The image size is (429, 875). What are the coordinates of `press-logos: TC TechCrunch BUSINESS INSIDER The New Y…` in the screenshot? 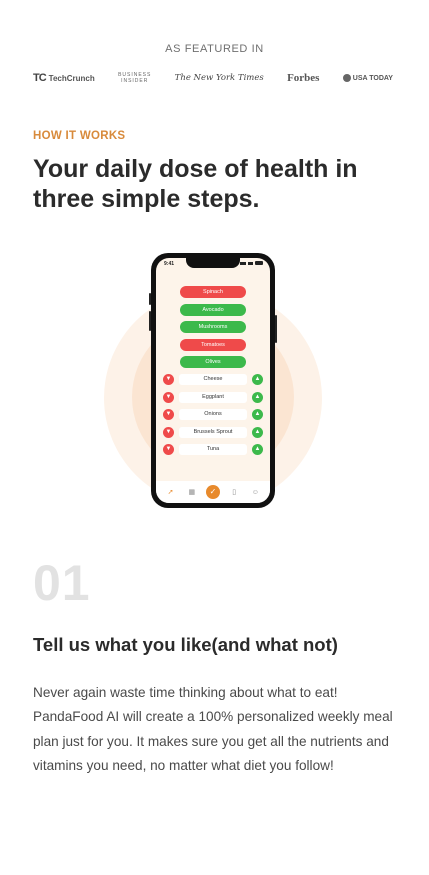 It's located at (213, 78).